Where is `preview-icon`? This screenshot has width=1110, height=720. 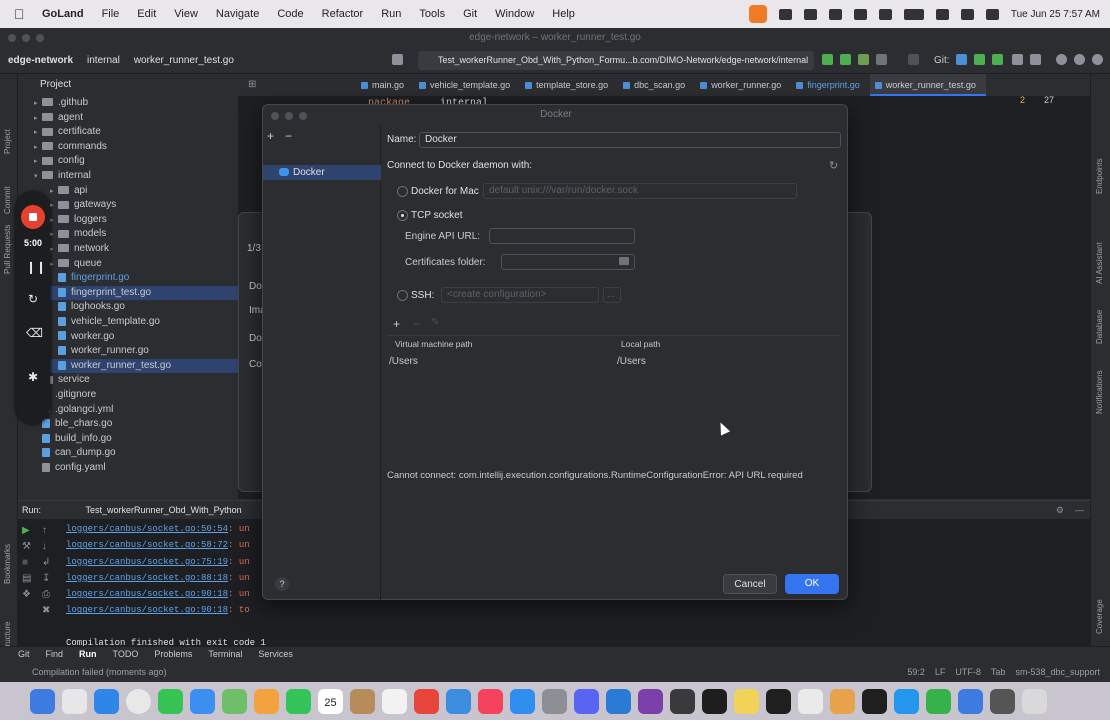 preview-icon is located at coordinates (458, 701).